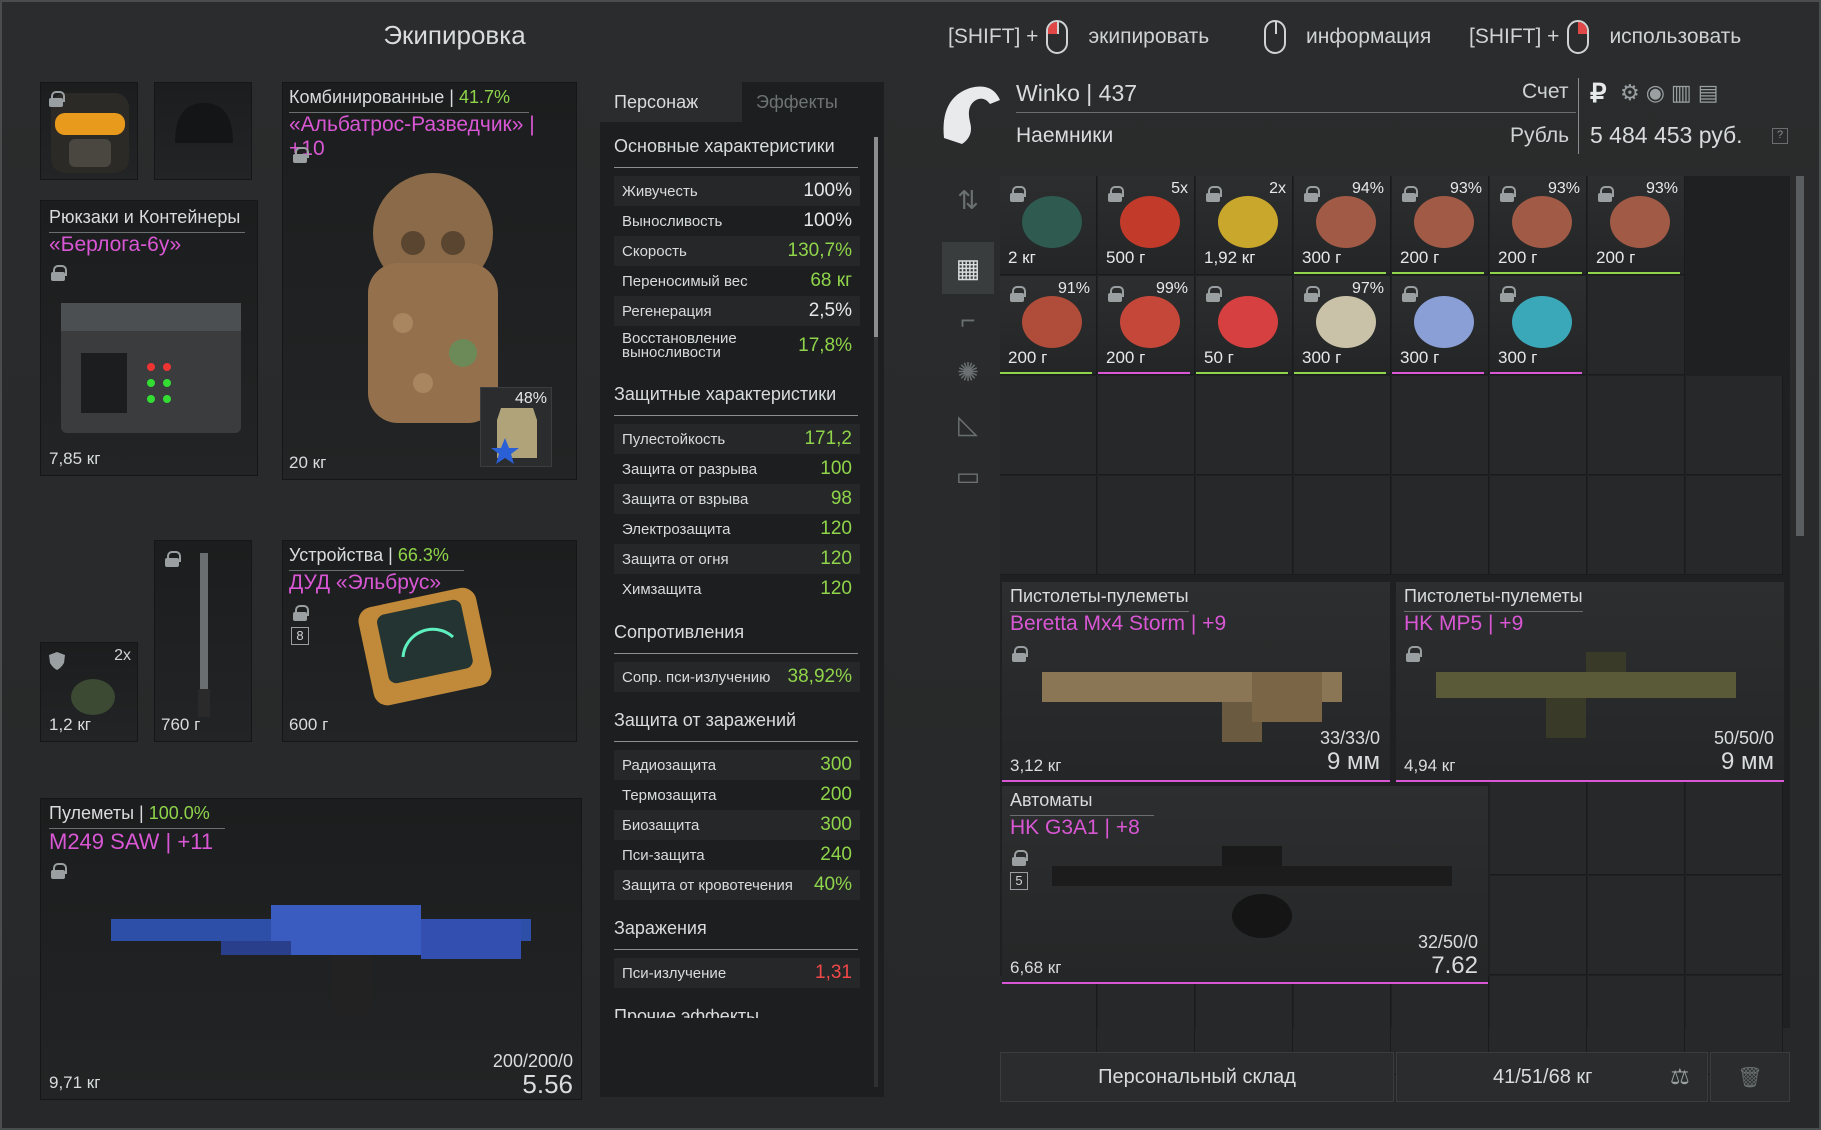 Image resolution: width=1821 pixels, height=1130 pixels. Describe the element at coordinates (968, 424) in the screenshot. I see `armor-filter-icon: ◺` at that location.